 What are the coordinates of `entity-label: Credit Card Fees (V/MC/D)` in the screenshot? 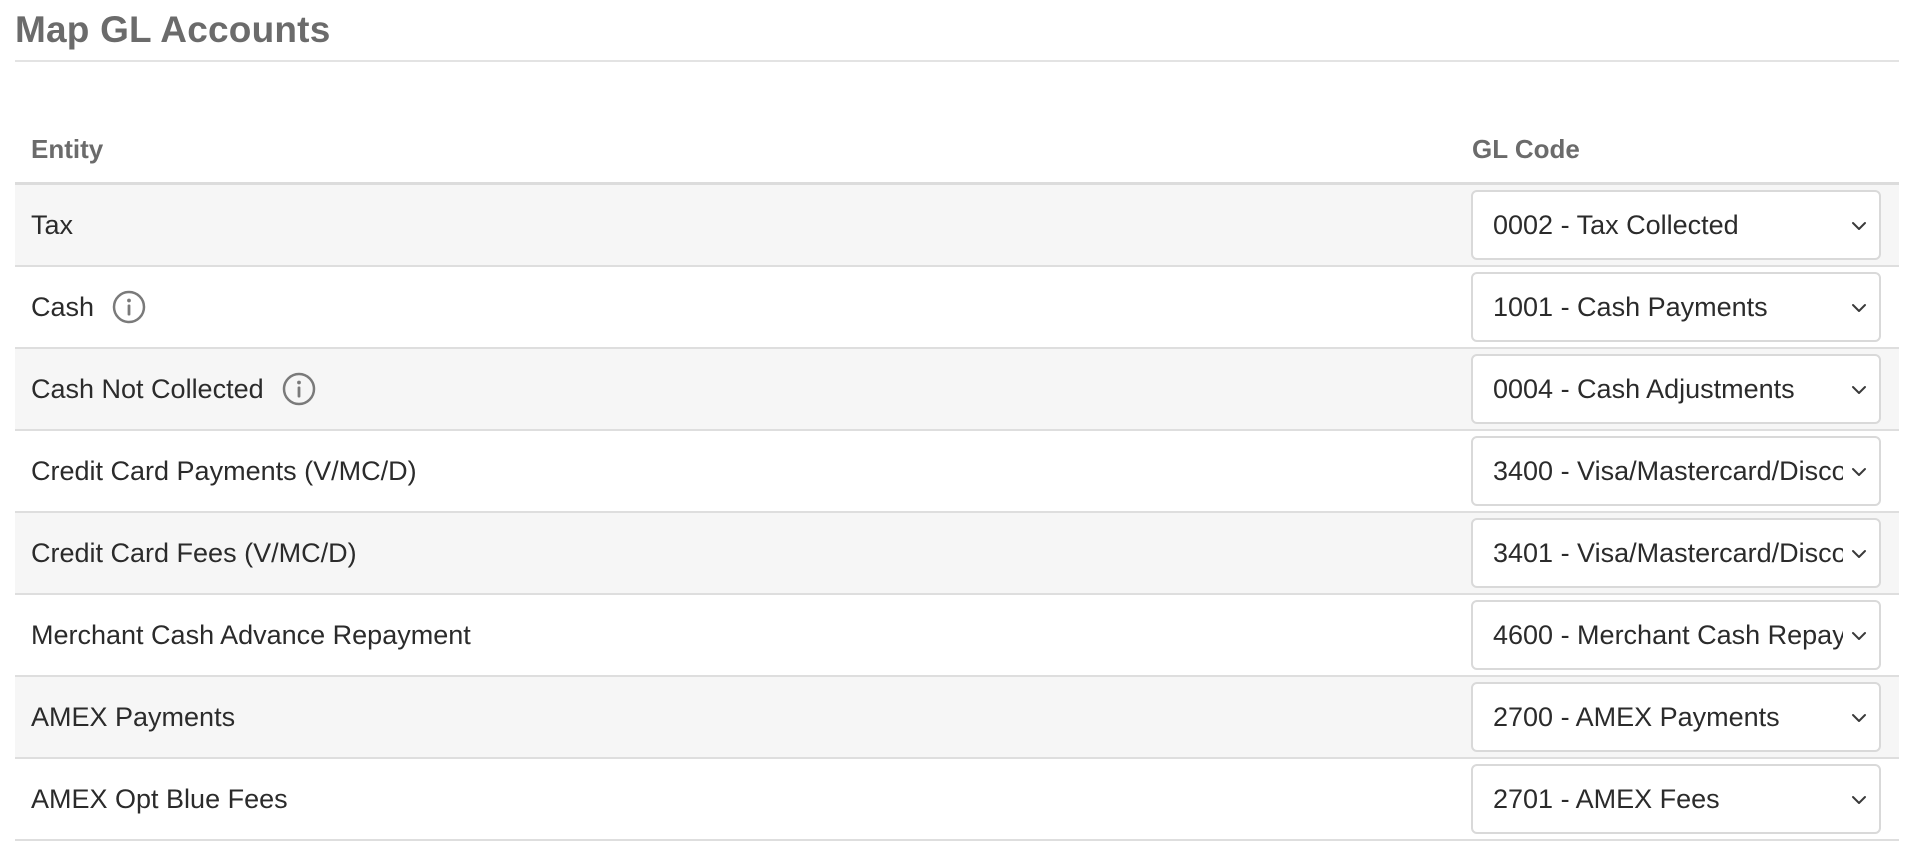 It's located at (194, 553).